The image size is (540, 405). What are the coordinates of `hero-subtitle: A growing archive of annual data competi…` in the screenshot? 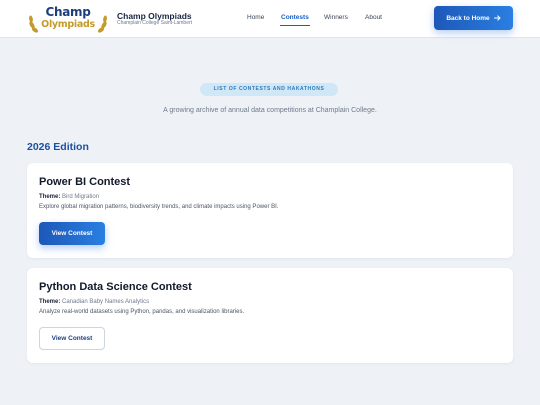 It's located at (270, 110).